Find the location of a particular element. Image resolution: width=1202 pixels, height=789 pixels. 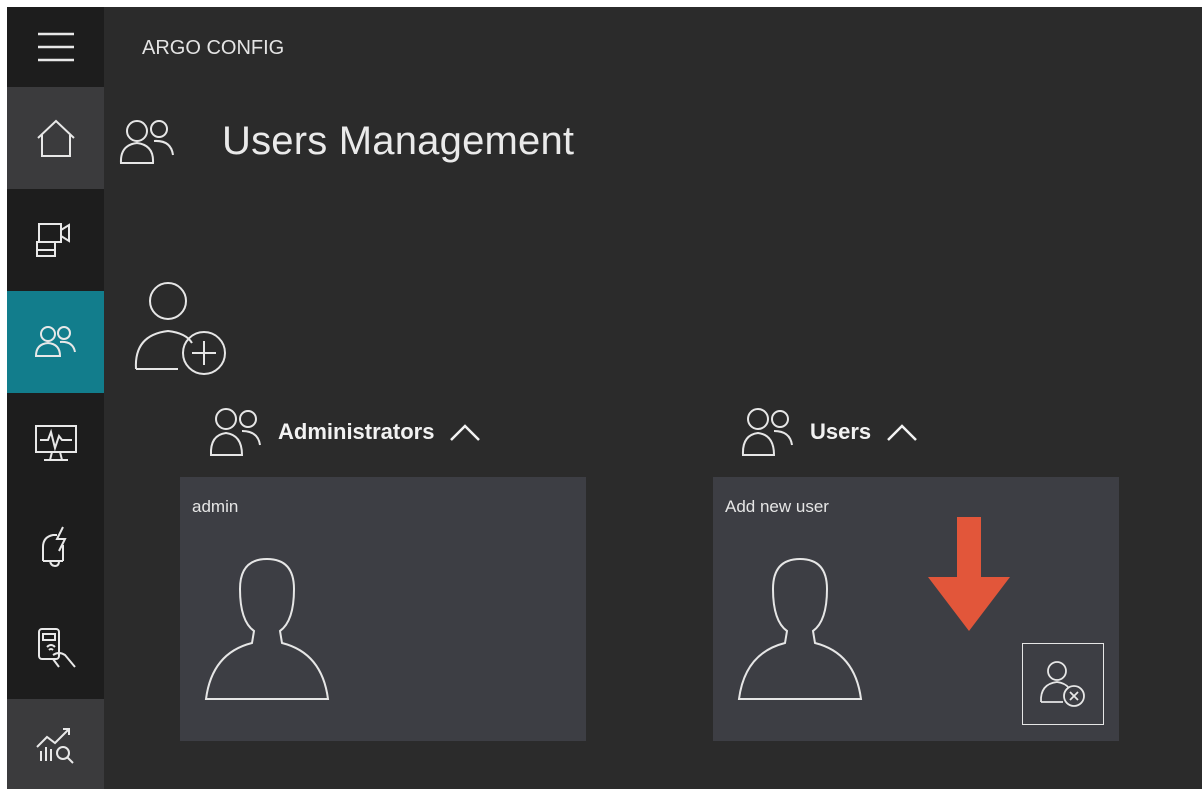

user-card-name: admin is located at coordinates (215, 506).